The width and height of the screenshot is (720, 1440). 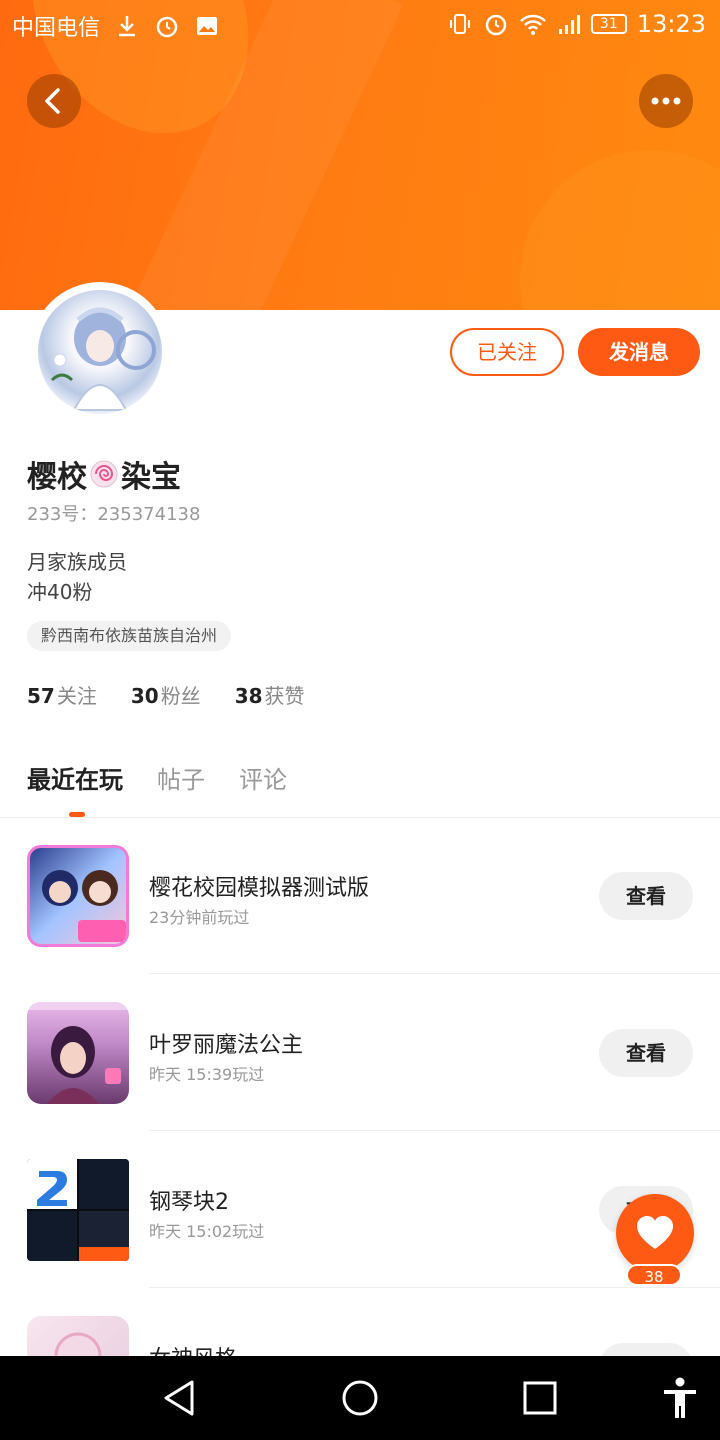 I want to click on vibrate-icon, so click(x=460, y=24).